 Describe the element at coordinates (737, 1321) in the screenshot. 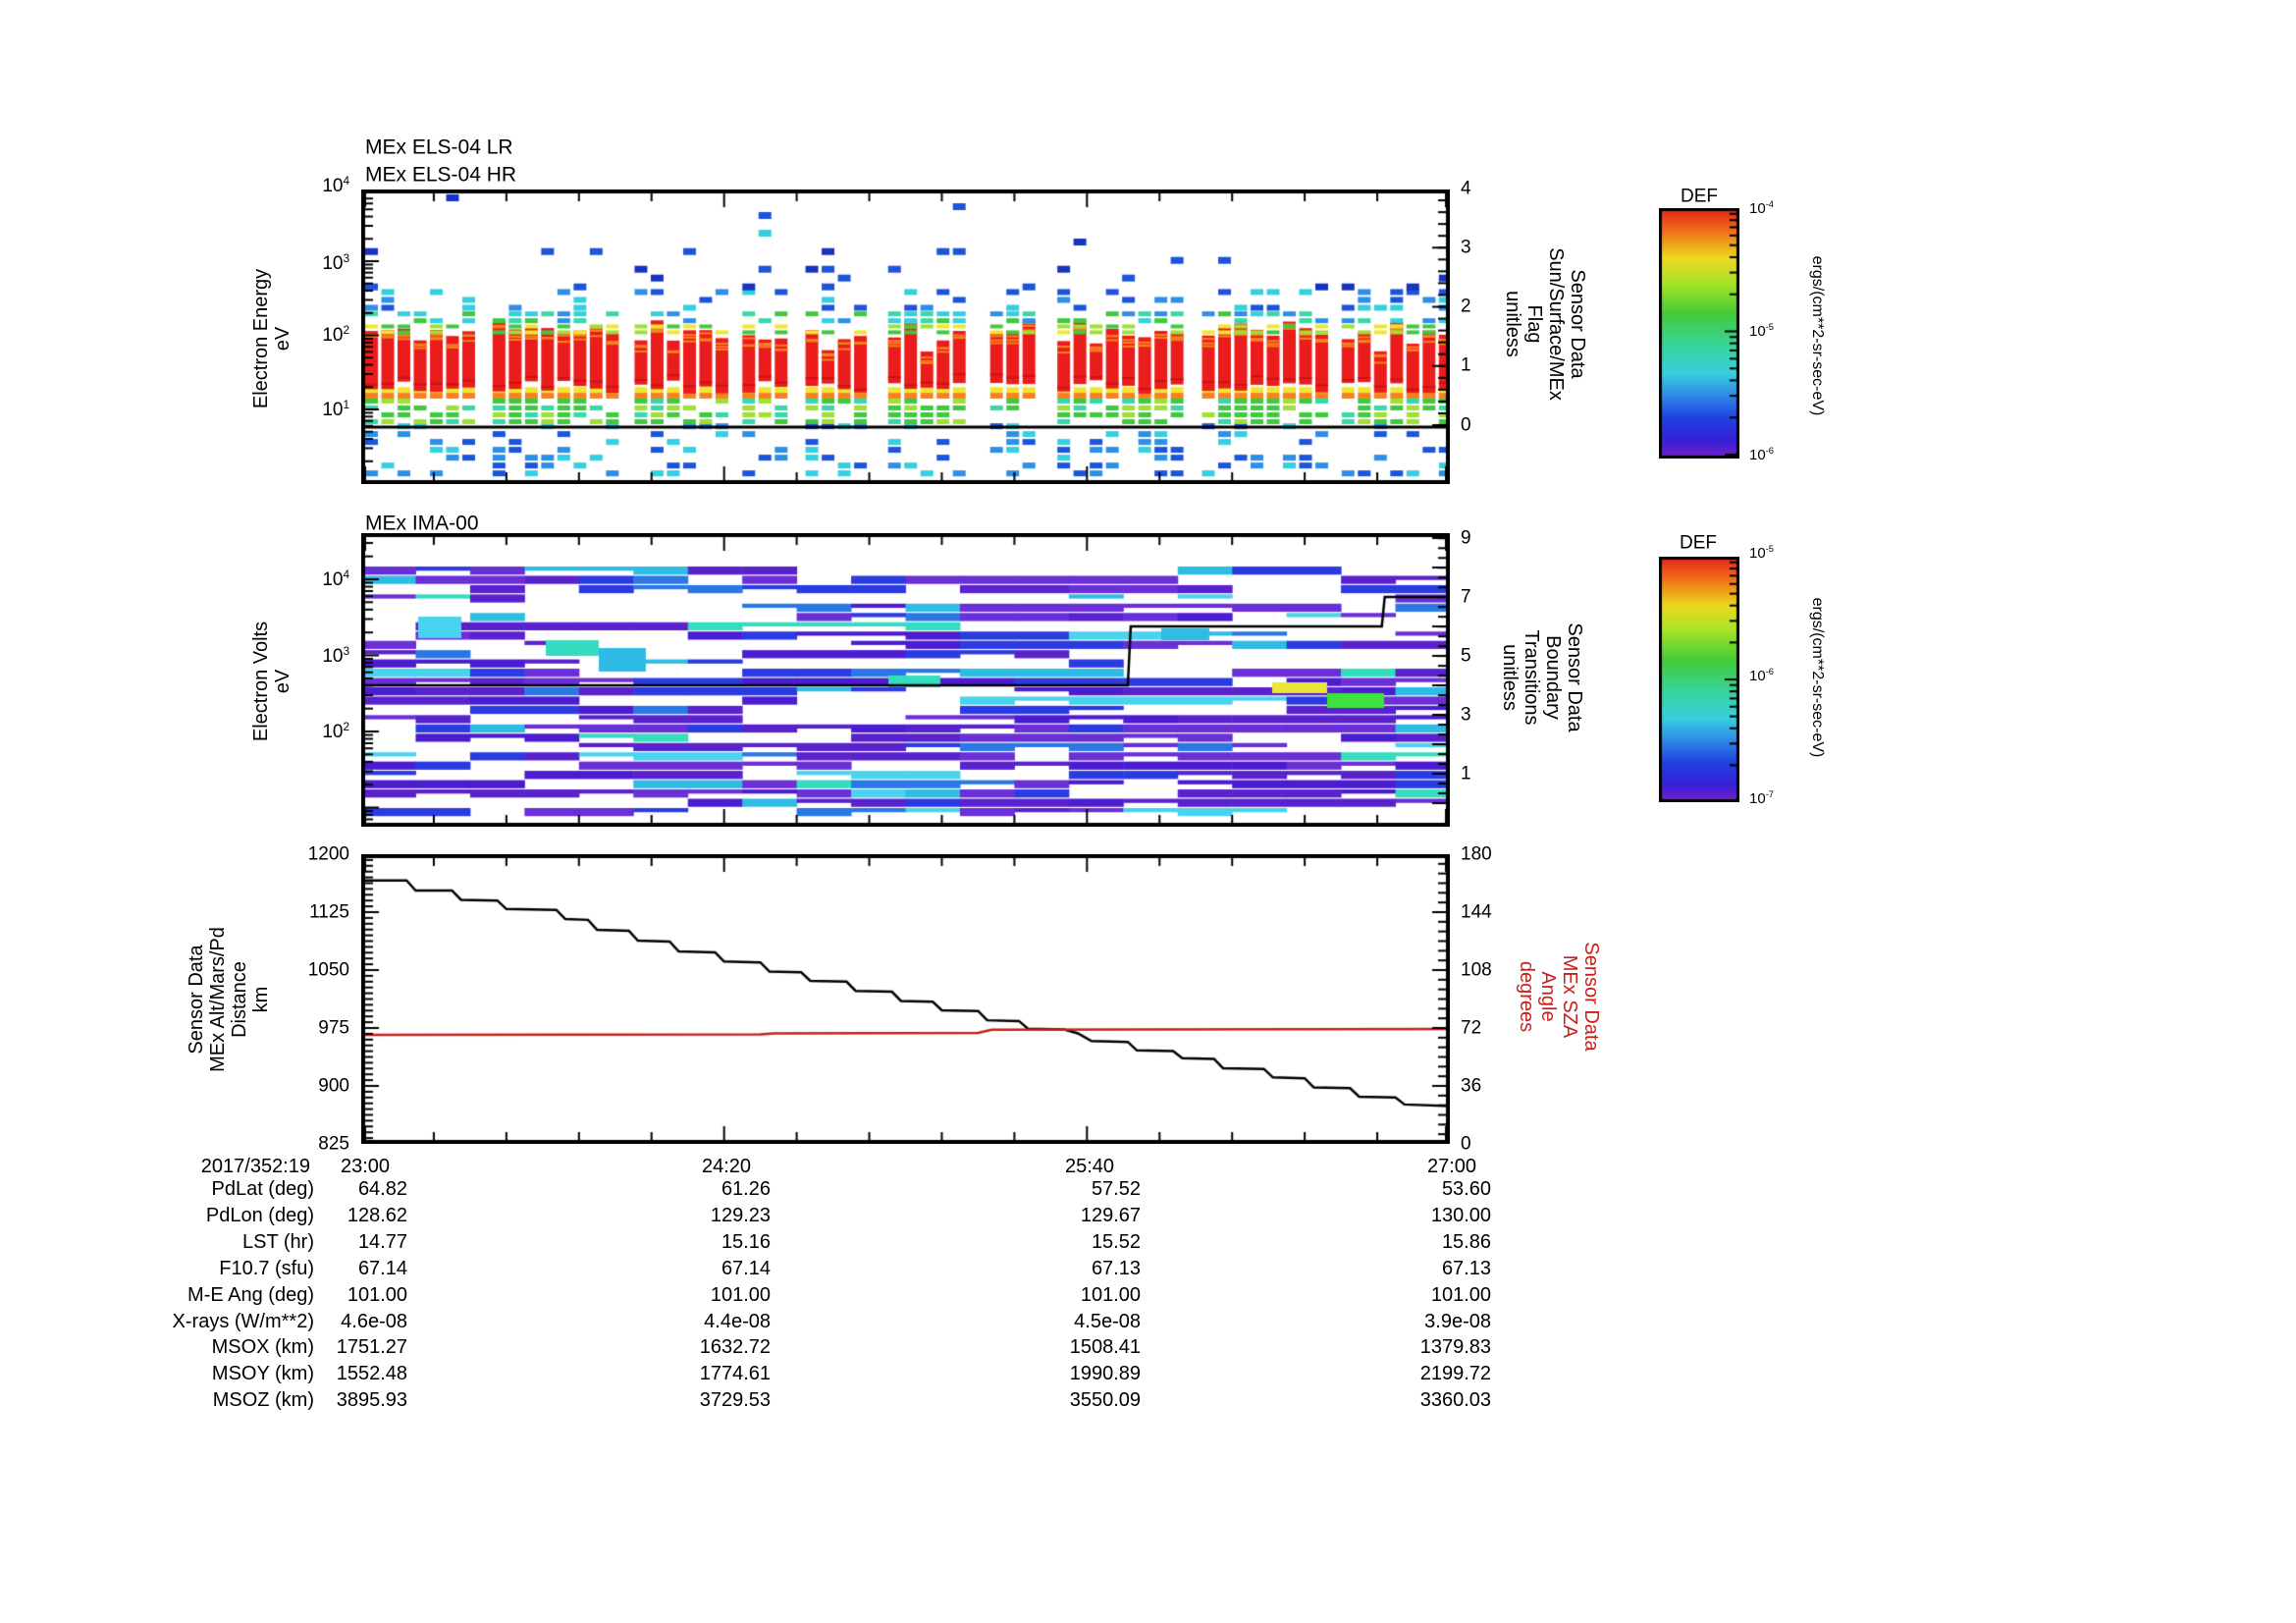

I see `table-cell-value: 4.4e-08` at that location.